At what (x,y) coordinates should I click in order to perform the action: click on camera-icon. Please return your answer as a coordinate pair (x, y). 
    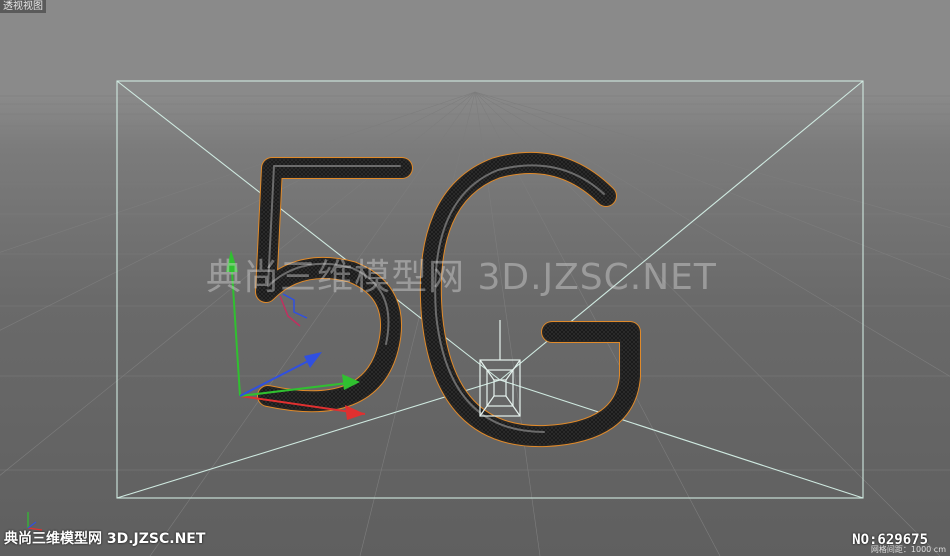
    Looking at the image, I should click on (500, 368).